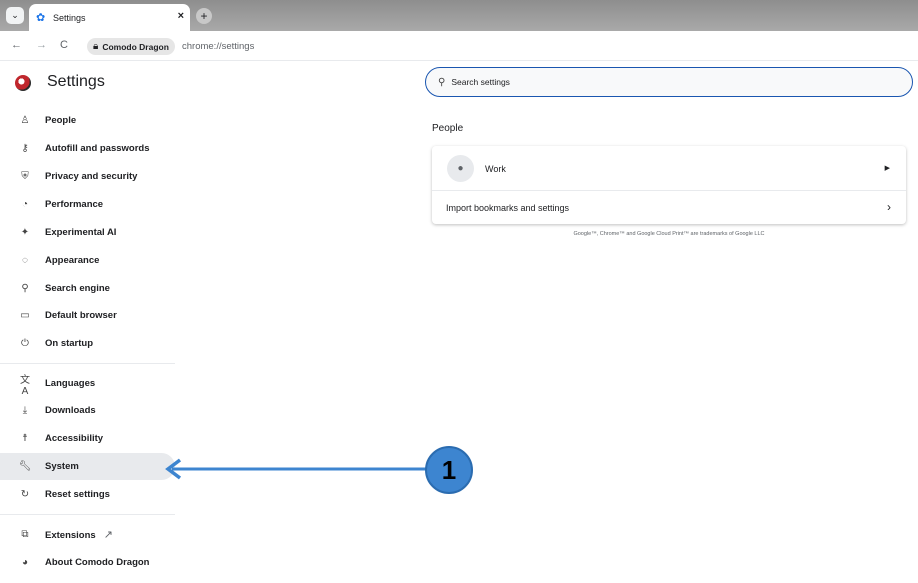  I want to click on wrench-icon: 🔧︎, so click(25, 466).